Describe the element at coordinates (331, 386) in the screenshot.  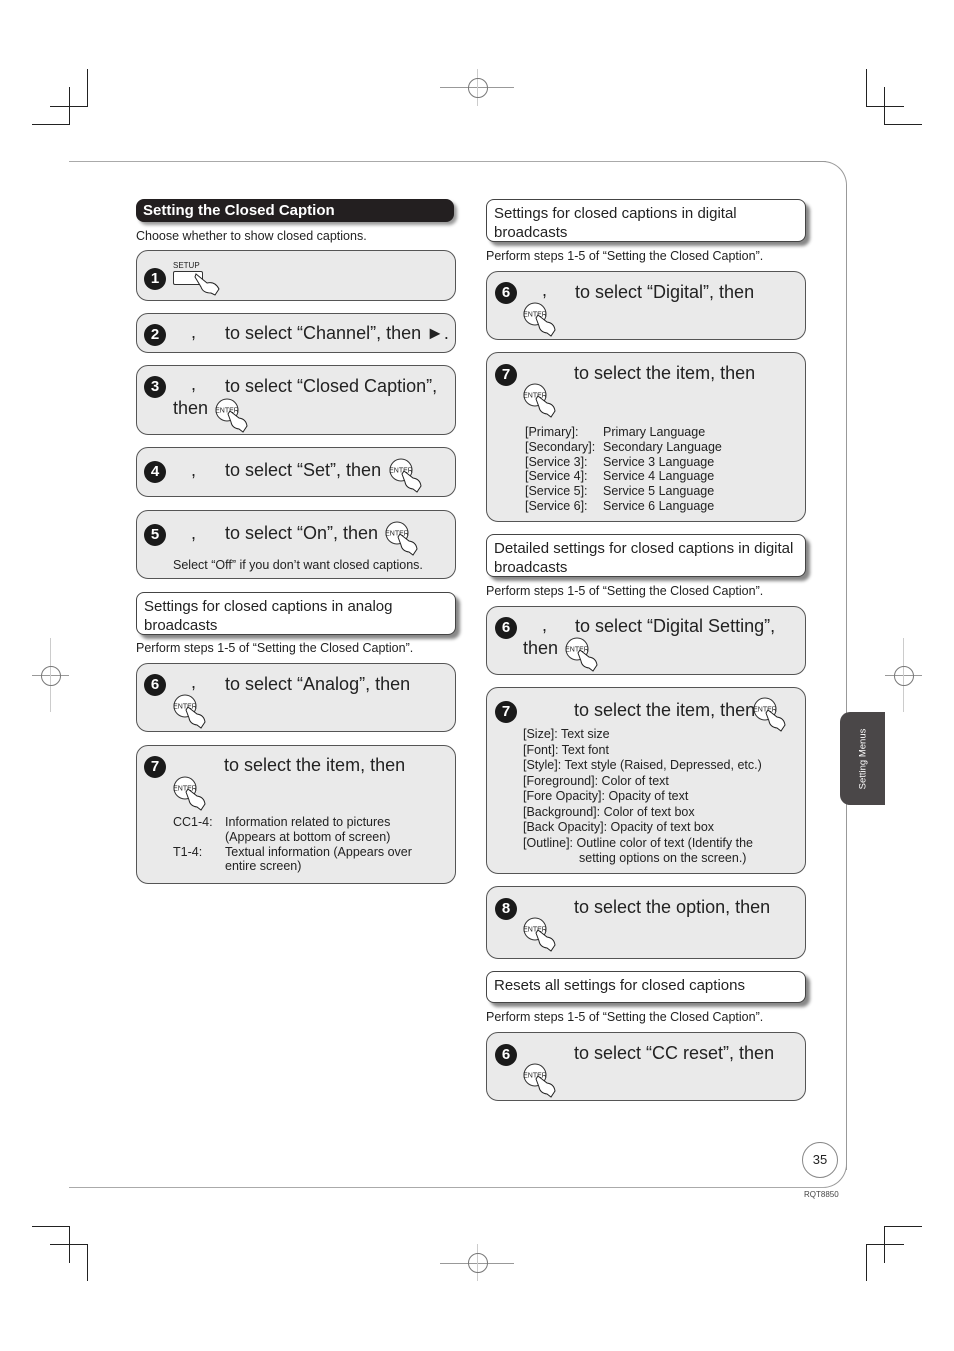
I see `step-text: to select “Closed Caption”,` at that location.